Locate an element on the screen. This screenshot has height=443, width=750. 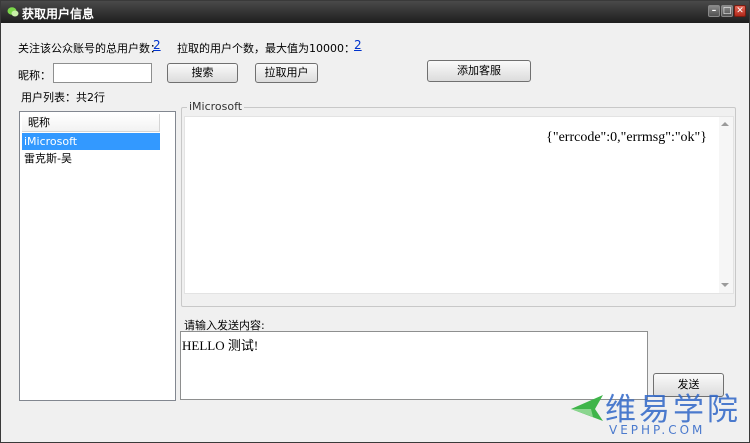
title-bar: 获取用户信息 – □ ✕ is located at coordinates (375, 12).